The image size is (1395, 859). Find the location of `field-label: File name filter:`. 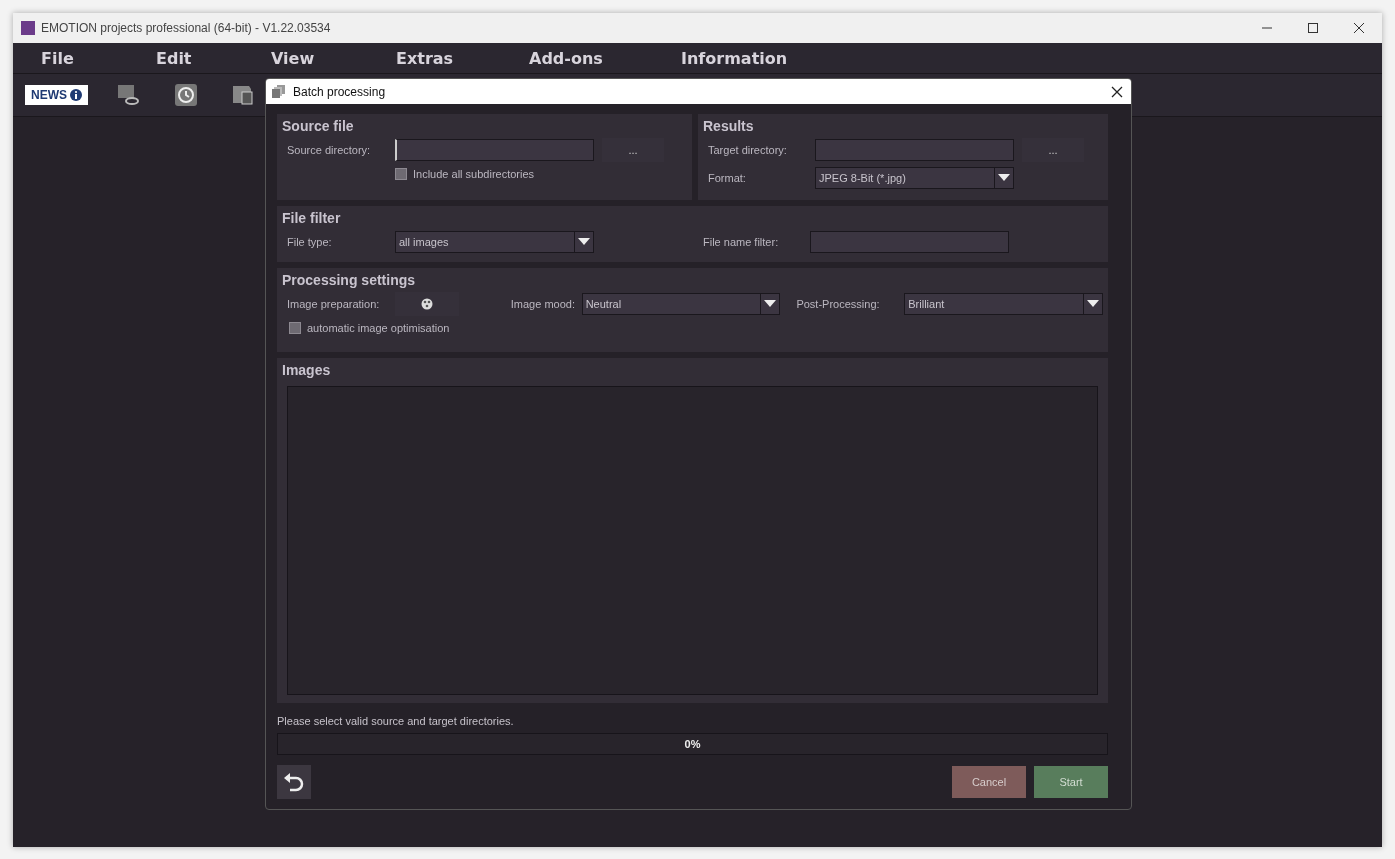

field-label: File name filter: is located at coordinates (741, 242).